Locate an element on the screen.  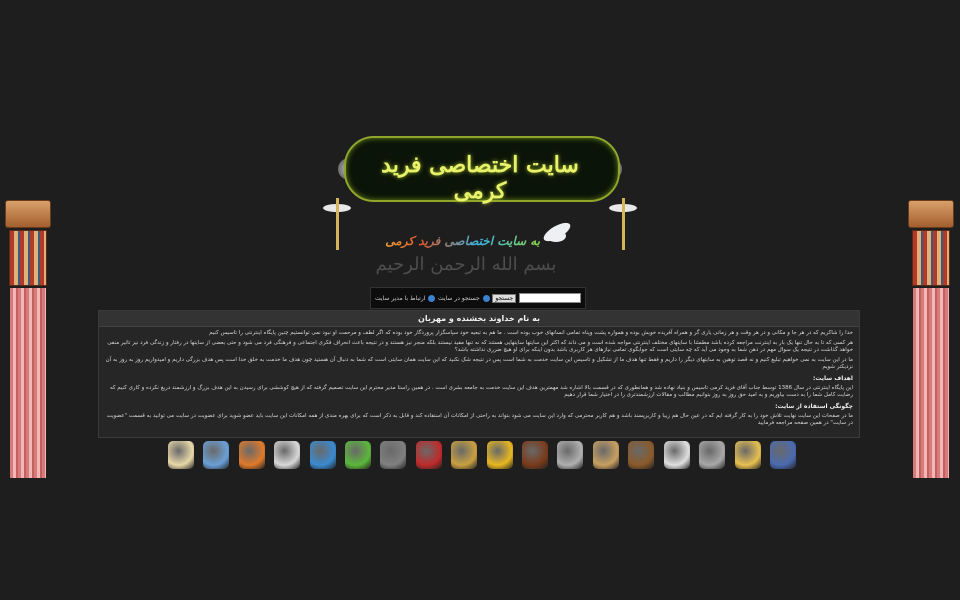
usage-title: چگونگی استفاده از سایت: is located at coordinates (814, 406).